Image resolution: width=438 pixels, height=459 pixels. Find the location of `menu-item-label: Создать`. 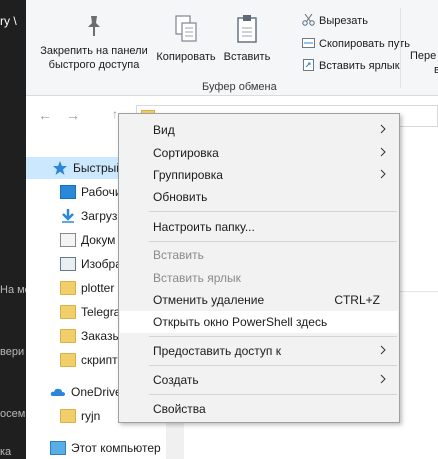

menu-item-label: Создать is located at coordinates (176, 380).